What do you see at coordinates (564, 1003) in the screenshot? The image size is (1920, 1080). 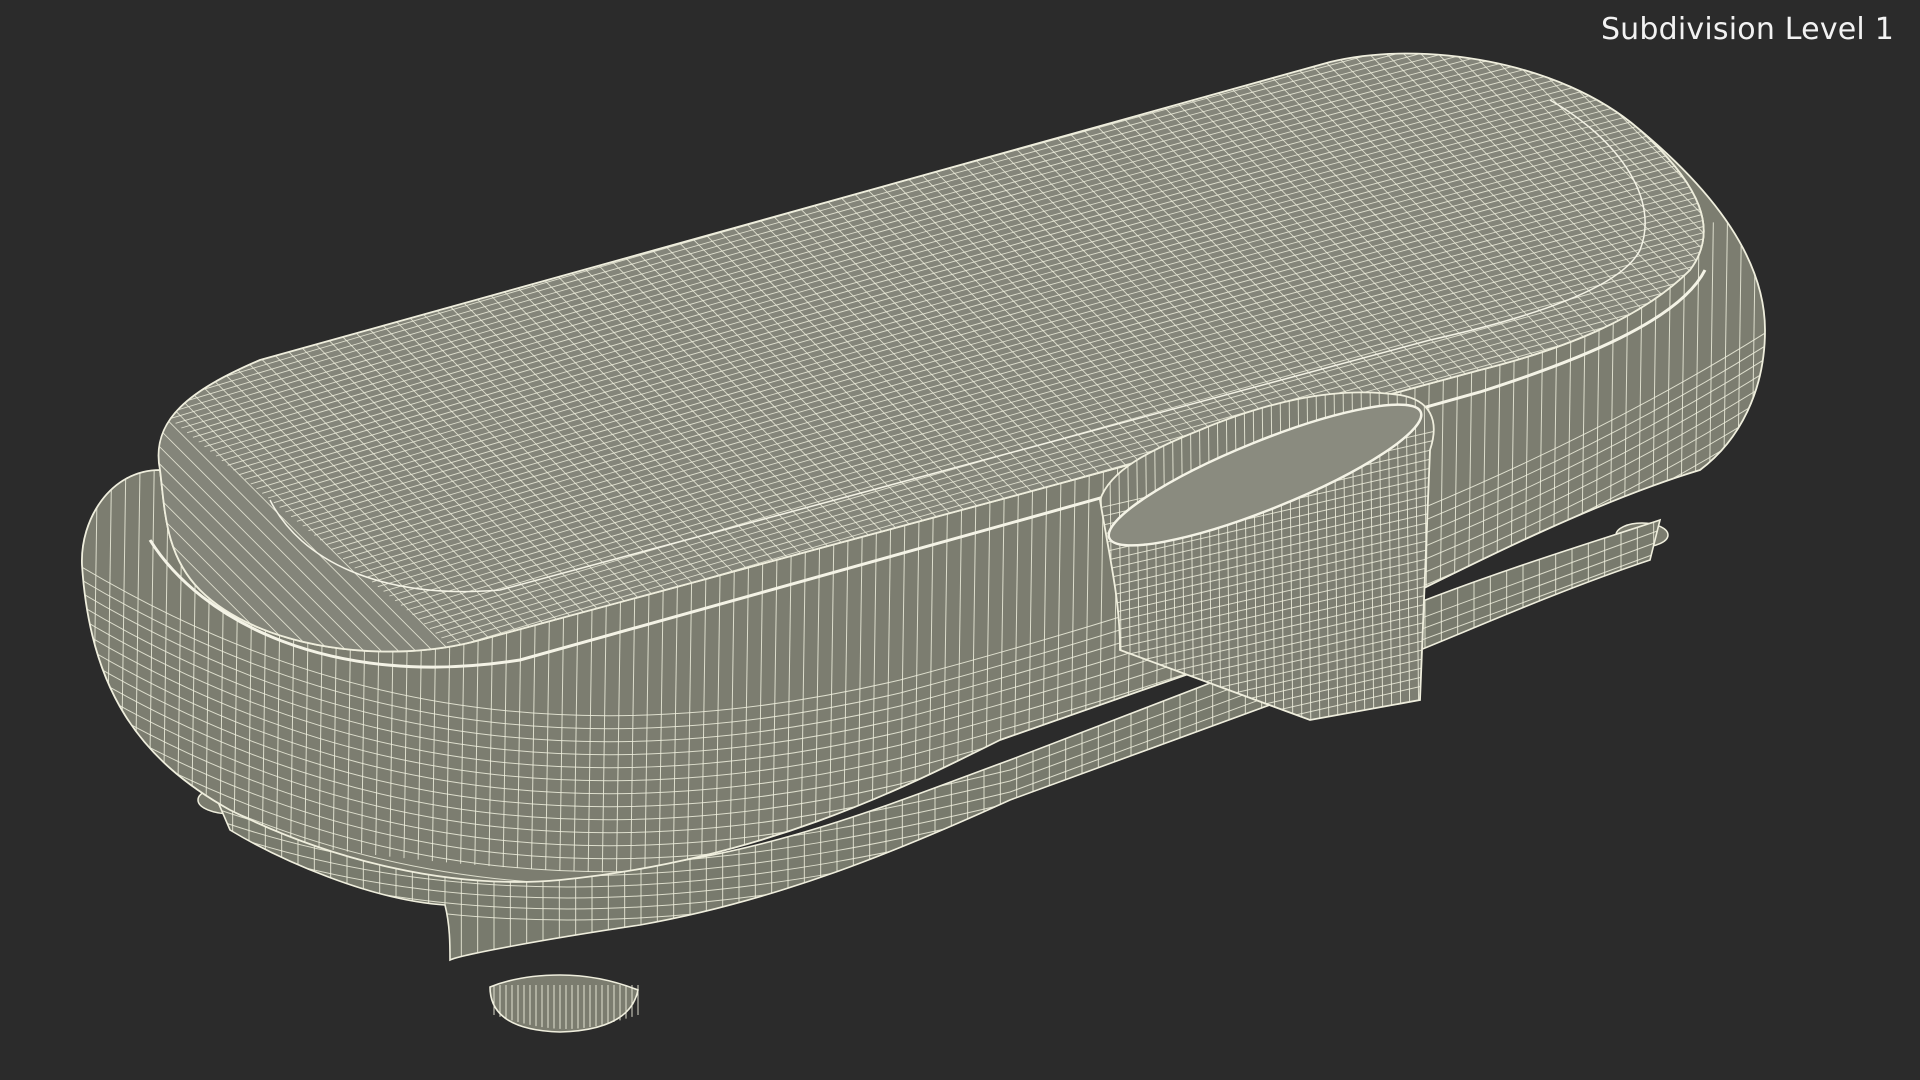 I see `foot-center` at bounding box center [564, 1003].